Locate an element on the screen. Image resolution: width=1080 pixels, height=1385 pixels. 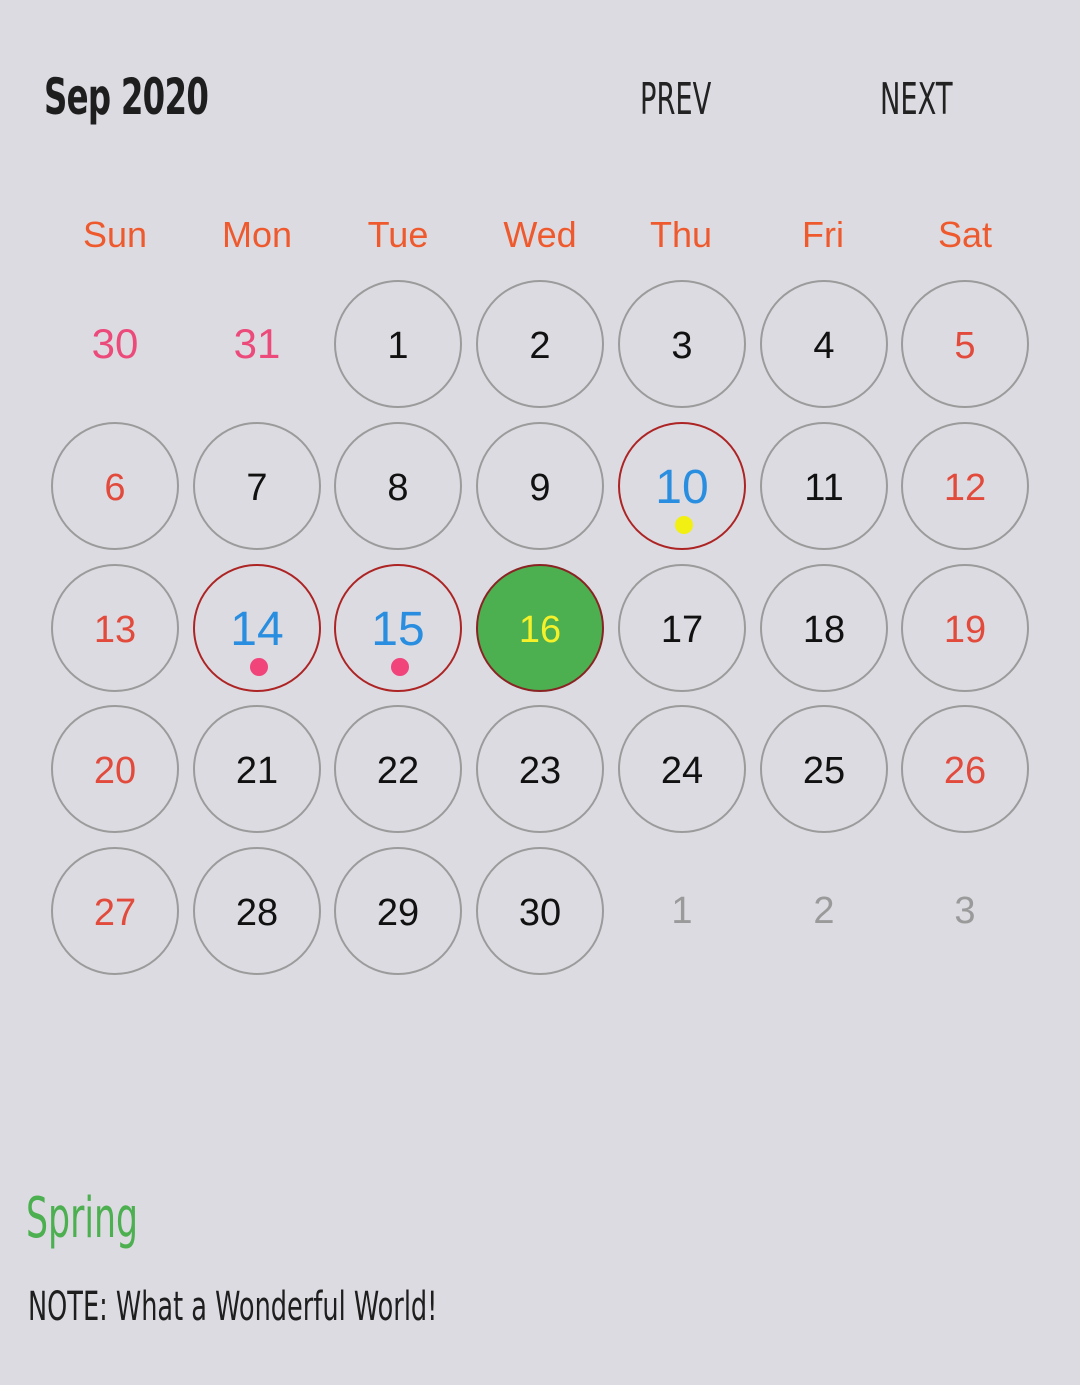
day-cell: 23 is located at coordinates (540, 769).